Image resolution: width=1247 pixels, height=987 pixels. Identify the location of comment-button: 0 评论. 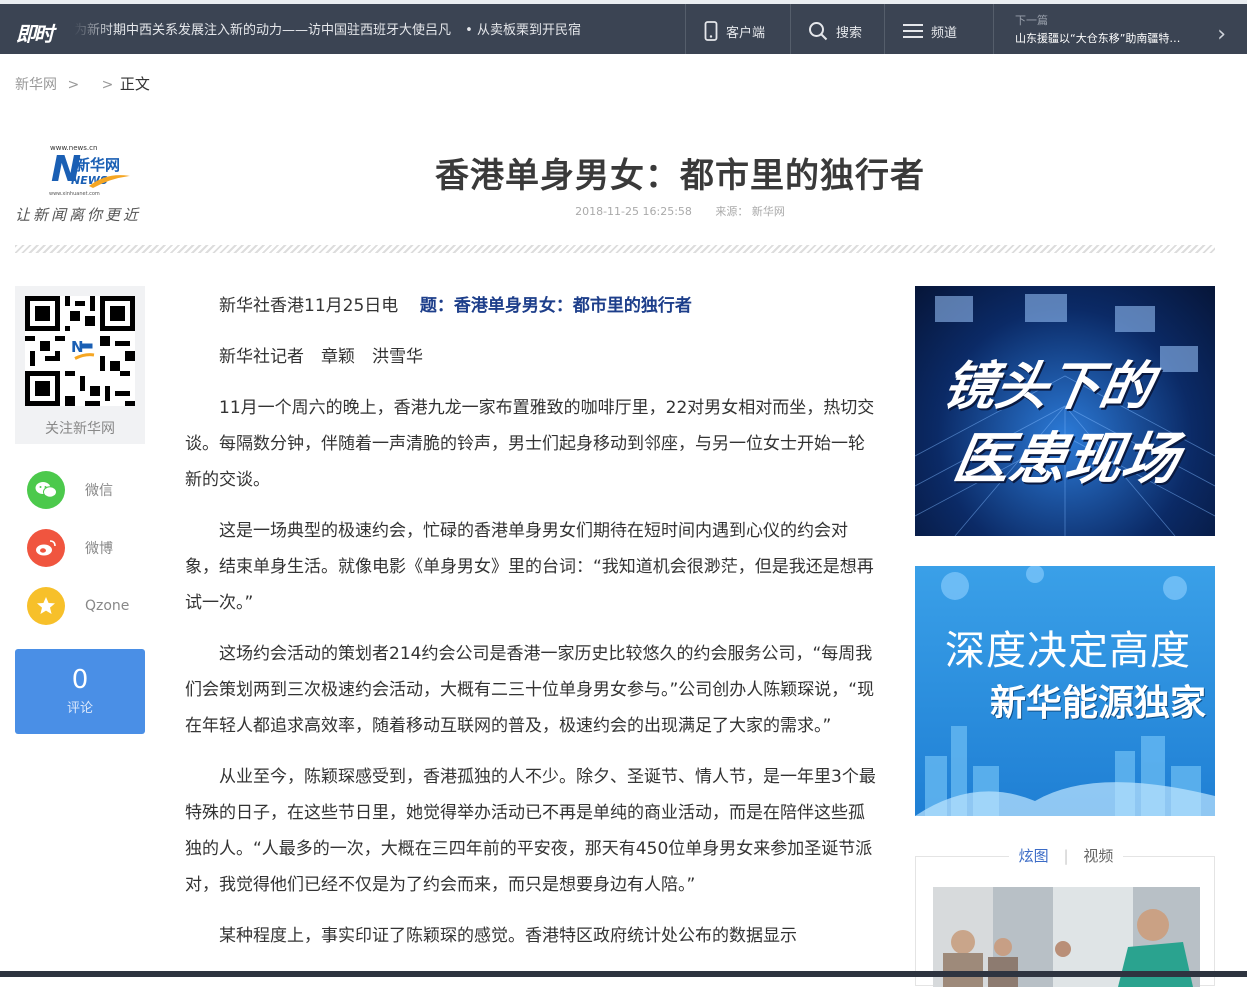
(80, 691).